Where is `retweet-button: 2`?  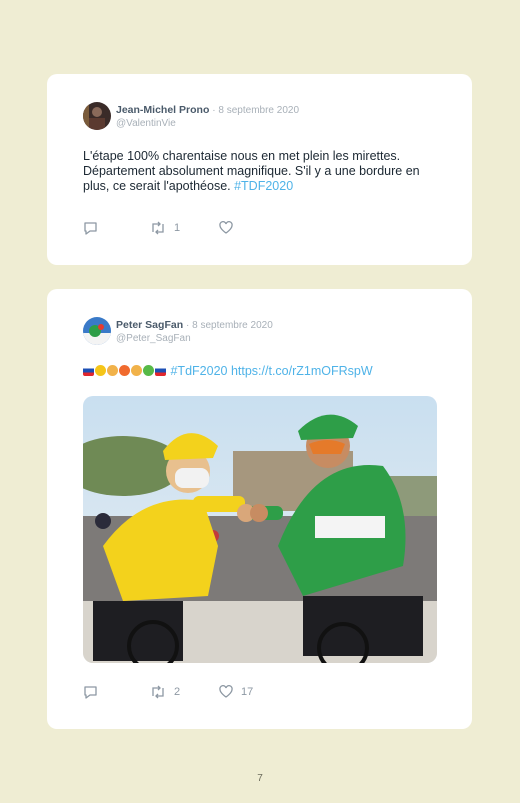 retweet-button: 2 is located at coordinates (165, 692).